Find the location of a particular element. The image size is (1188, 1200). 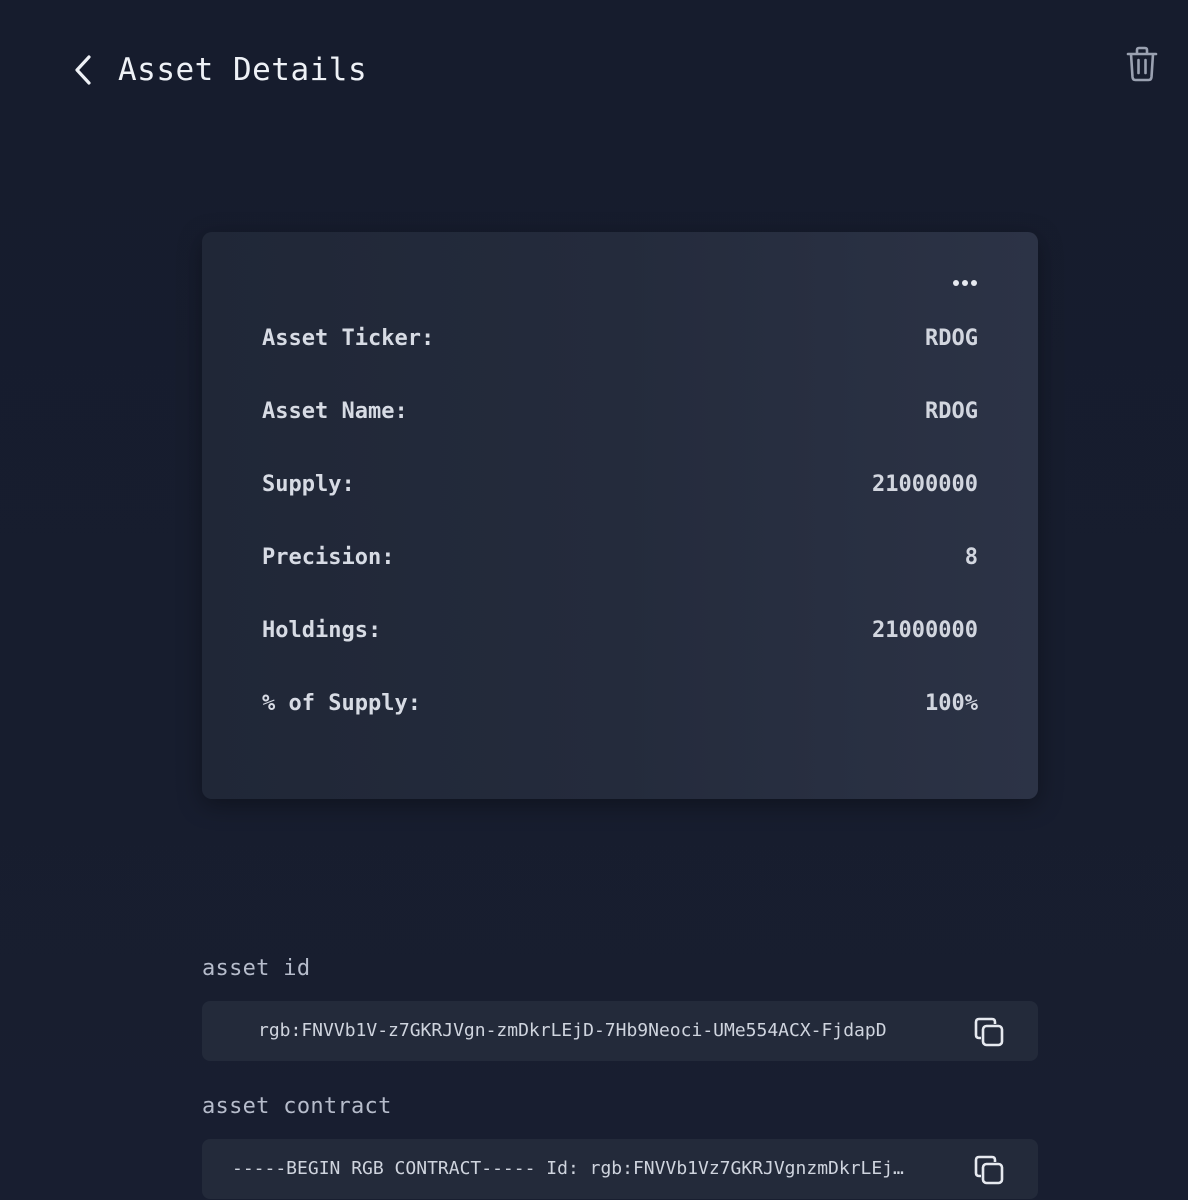

chevron-left-icon is located at coordinates (83, 70).